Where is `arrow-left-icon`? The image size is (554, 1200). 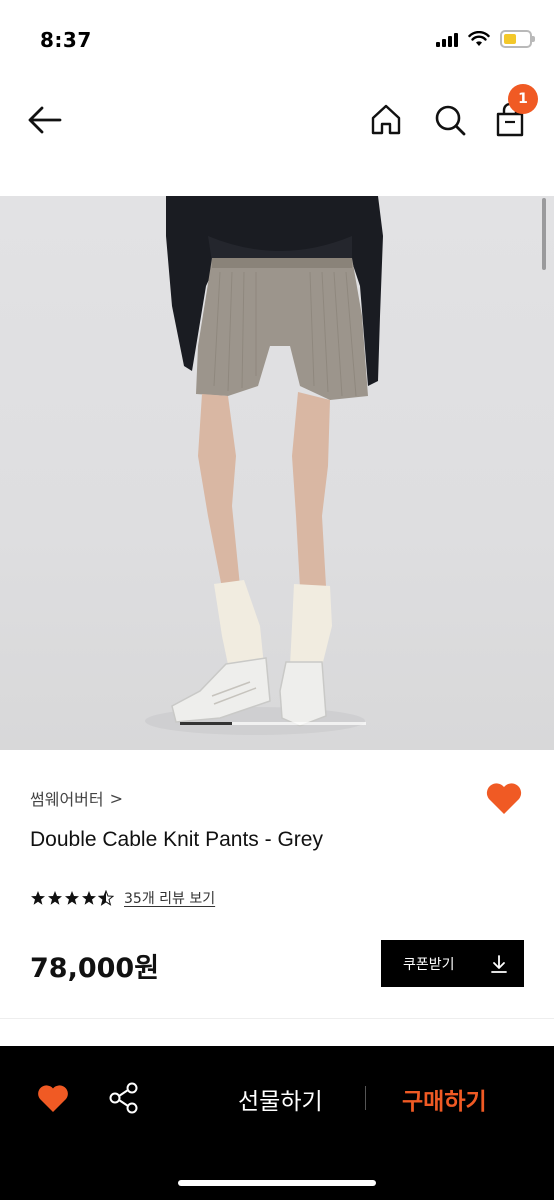 arrow-left-icon is located at coordinates (46, 120).